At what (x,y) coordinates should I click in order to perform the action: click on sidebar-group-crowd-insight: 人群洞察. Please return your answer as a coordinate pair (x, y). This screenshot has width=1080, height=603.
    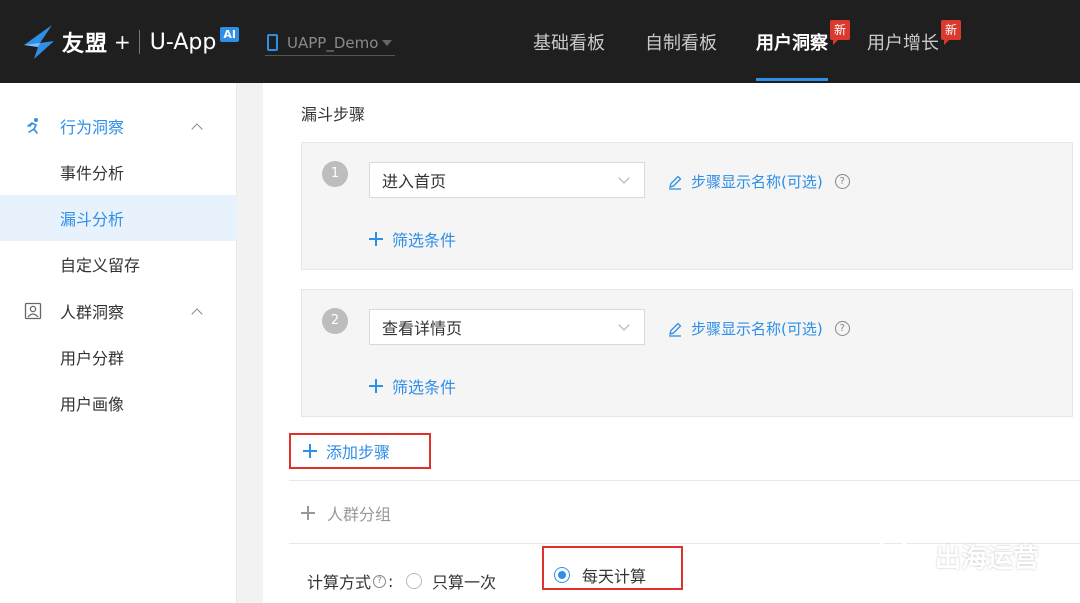
    Looking at the image, I should click on (118, 311).